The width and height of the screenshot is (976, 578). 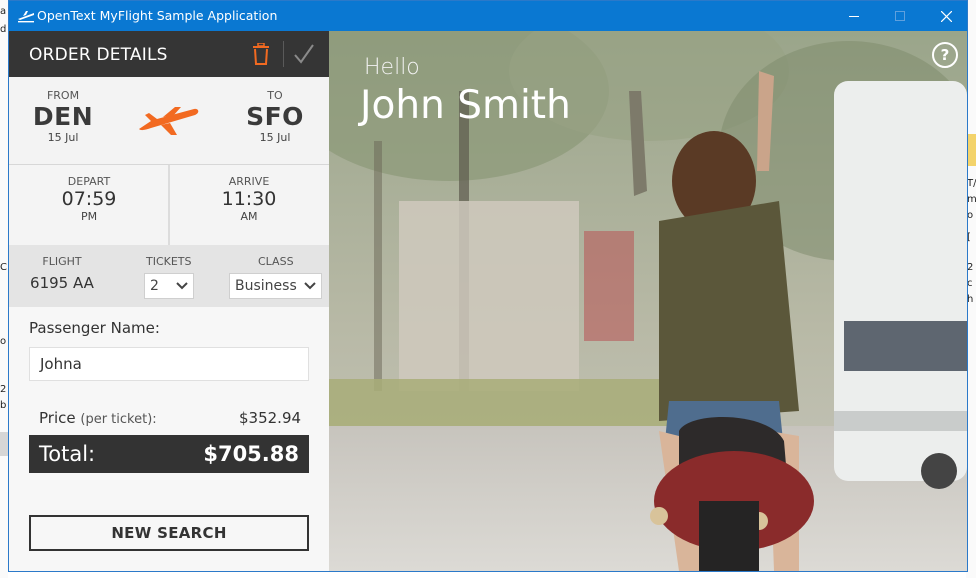 I want to click on from-block: FROM DEN 15 Jul, so click(x=63, y=116).